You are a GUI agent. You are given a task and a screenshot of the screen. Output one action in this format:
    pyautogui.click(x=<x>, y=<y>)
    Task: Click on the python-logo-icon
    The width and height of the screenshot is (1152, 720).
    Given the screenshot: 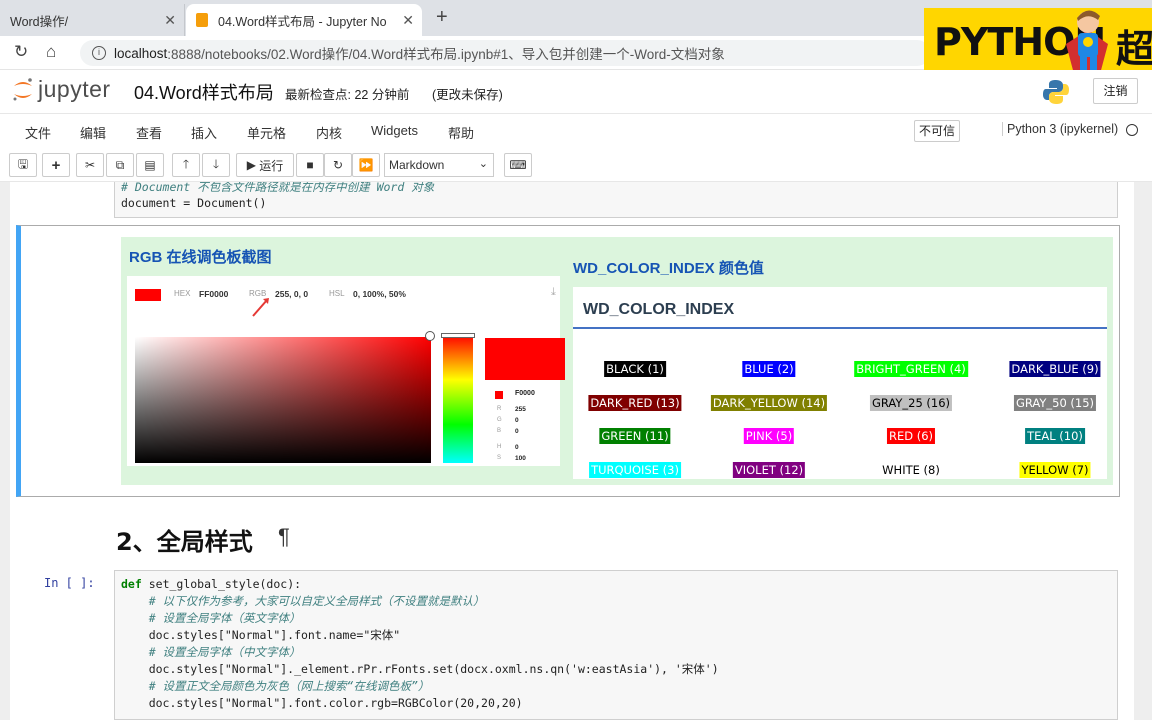 What is the action you would take?
    pyautogui.click(x=1056, y=92)
    